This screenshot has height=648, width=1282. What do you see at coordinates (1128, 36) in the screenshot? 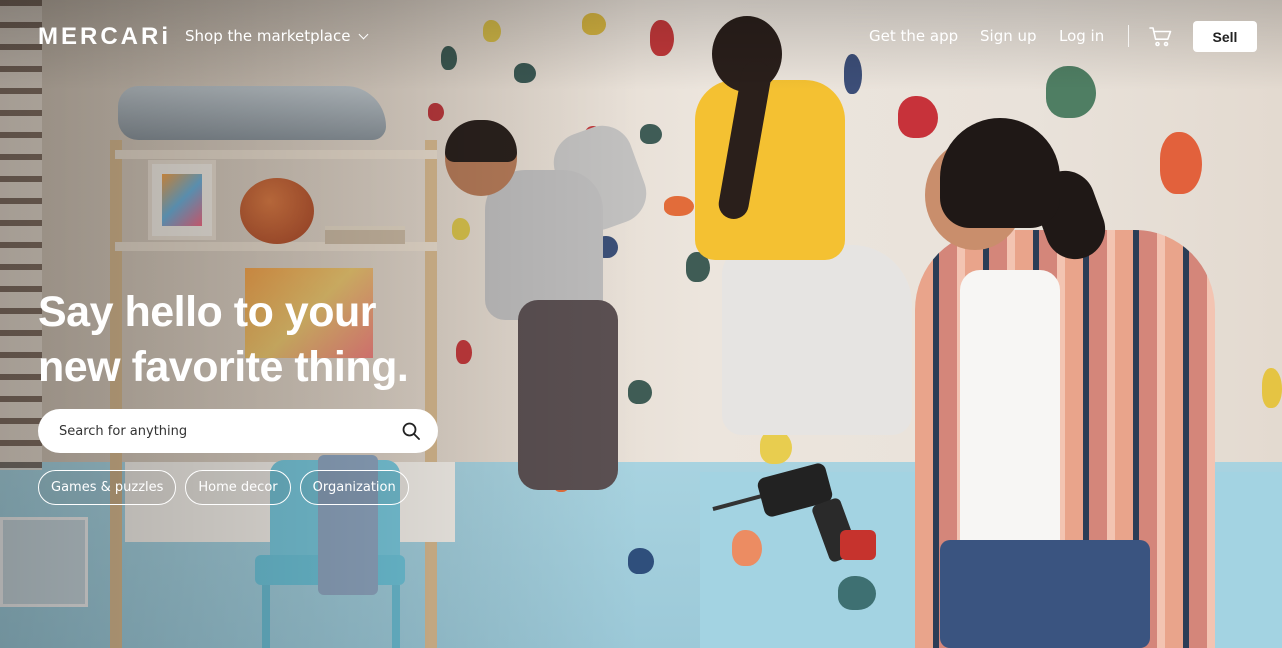
I see `header-divider` at bounding box center [1128, 36].